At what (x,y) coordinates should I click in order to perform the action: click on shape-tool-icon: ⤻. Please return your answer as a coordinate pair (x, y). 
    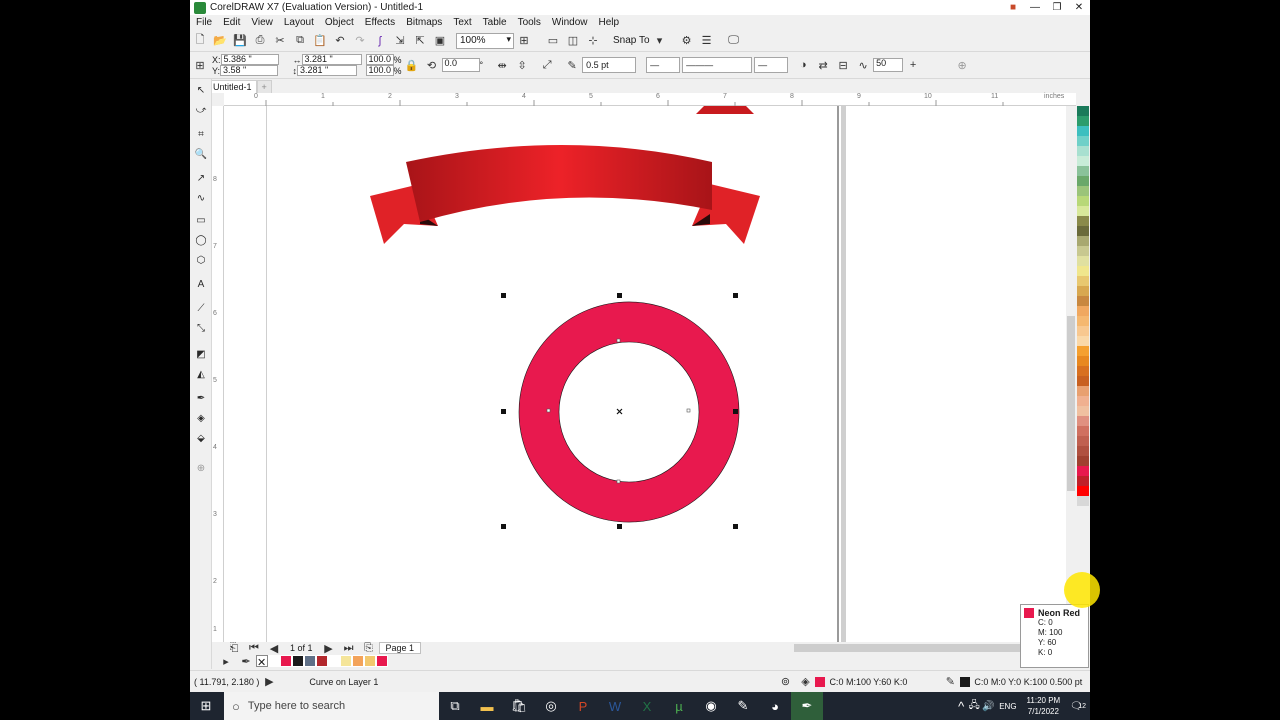
    Looking at the image, I should click on (201, 110).